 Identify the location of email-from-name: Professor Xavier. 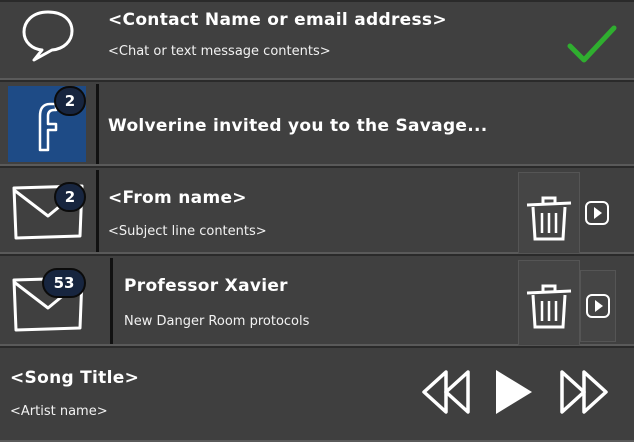
(206, 286).